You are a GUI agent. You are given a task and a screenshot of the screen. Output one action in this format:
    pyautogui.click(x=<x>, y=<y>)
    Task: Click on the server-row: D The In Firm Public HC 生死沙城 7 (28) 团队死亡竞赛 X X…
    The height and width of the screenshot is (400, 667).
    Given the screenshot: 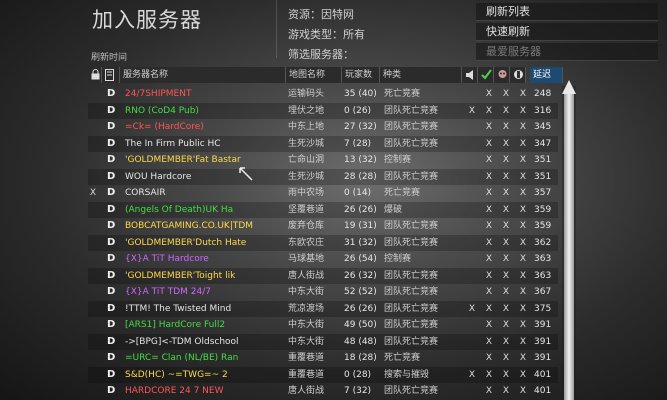 What is the action you would take?
    pyautogui.click(x=323, y=143)
    